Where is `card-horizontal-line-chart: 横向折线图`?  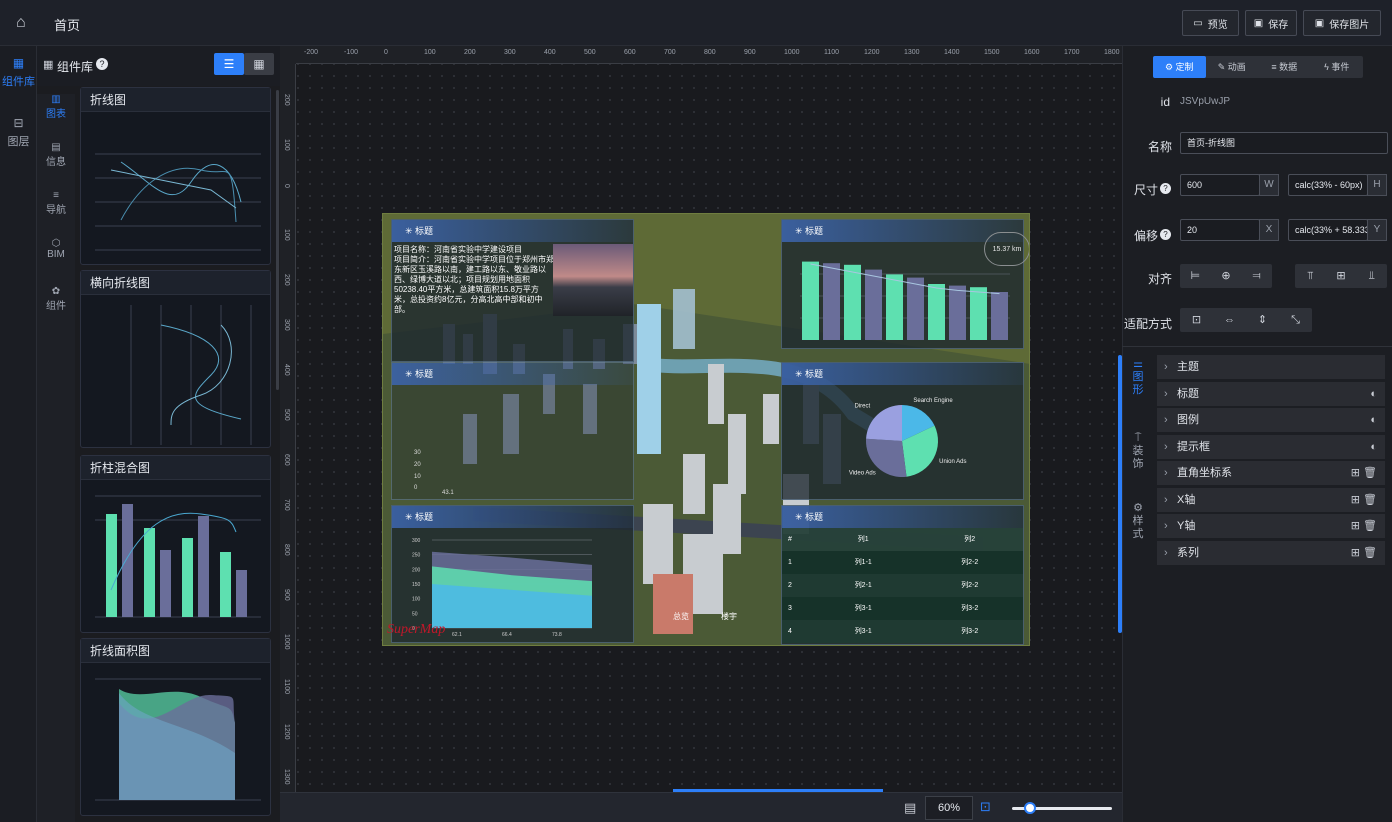 card-horizontal-line-chart: 横向折线图 is located at coordinates (175, 359).